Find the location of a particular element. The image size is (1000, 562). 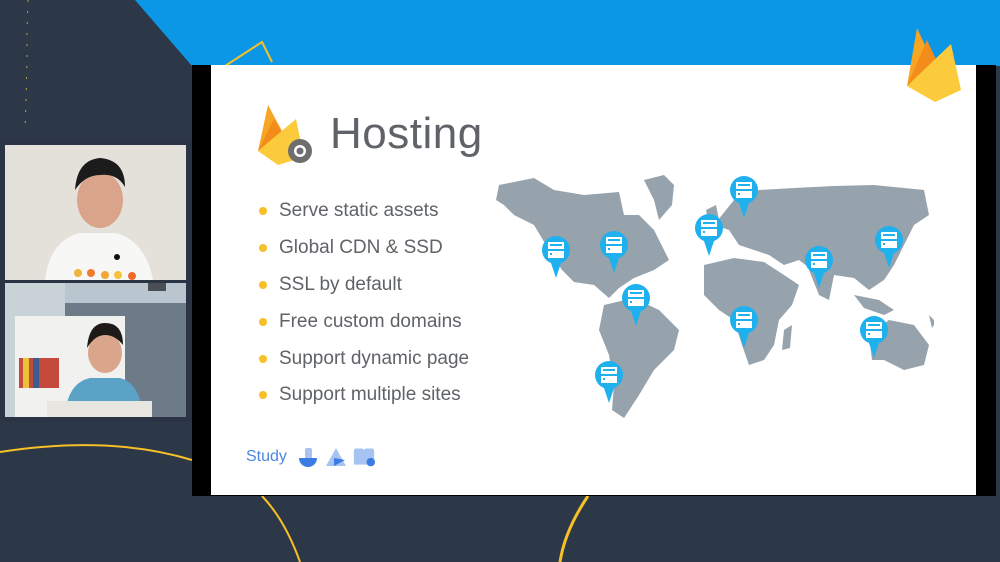

server-pin-africa is located at coordinates (744, 327).